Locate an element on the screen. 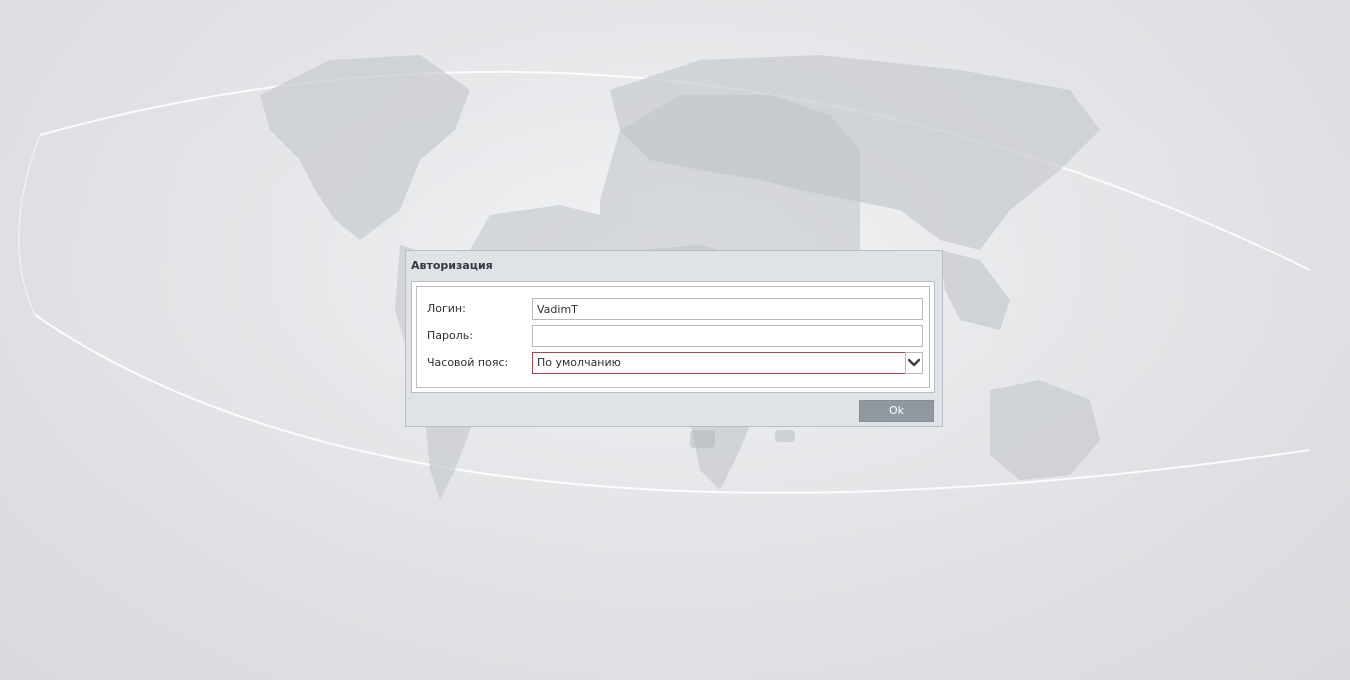  dialog-title: Авторизация is located at coordinates (452, 265).